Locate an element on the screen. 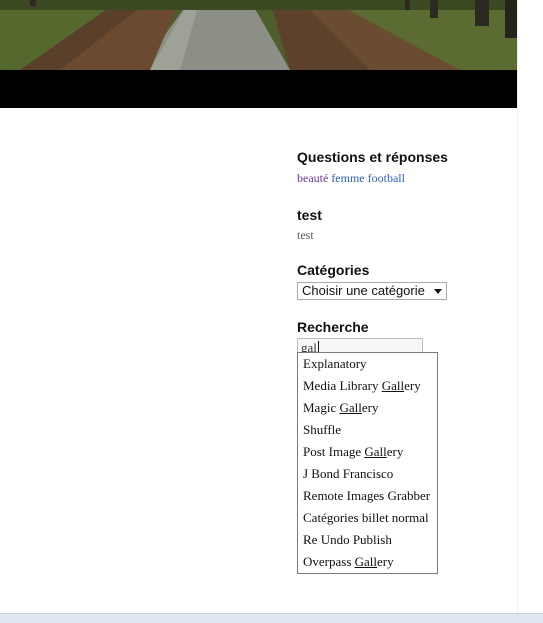  category-select-value: Choisir une catégorie is located at coordinates (363, 290).